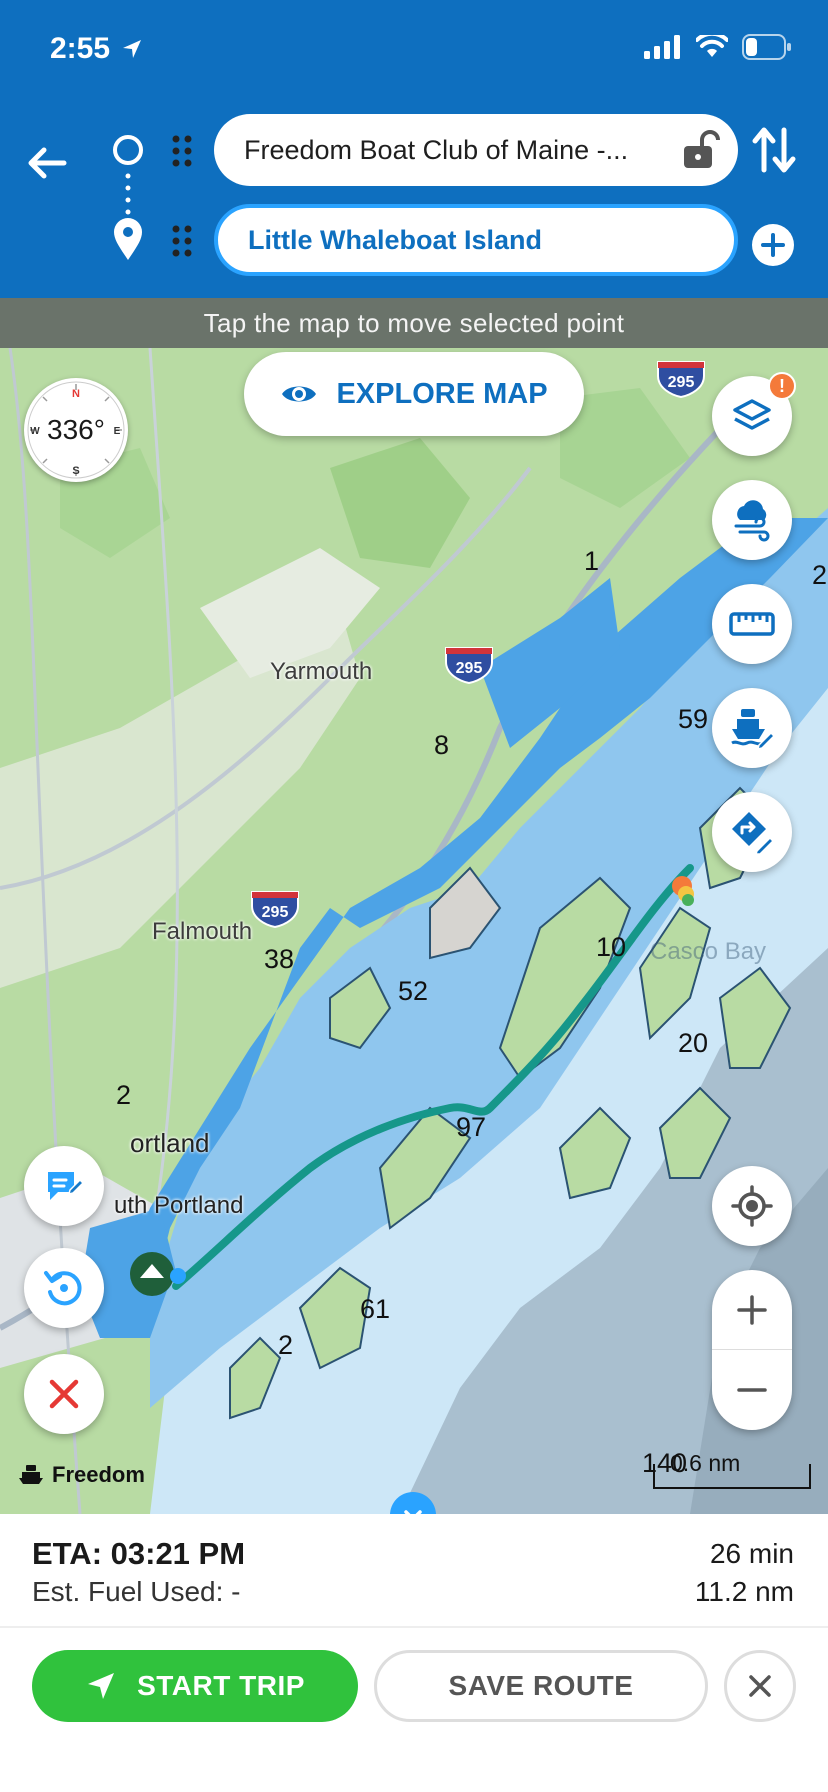  Describe the element at coordinates (75, 471) in the screenshot. I see `compass-s: S` at that location.